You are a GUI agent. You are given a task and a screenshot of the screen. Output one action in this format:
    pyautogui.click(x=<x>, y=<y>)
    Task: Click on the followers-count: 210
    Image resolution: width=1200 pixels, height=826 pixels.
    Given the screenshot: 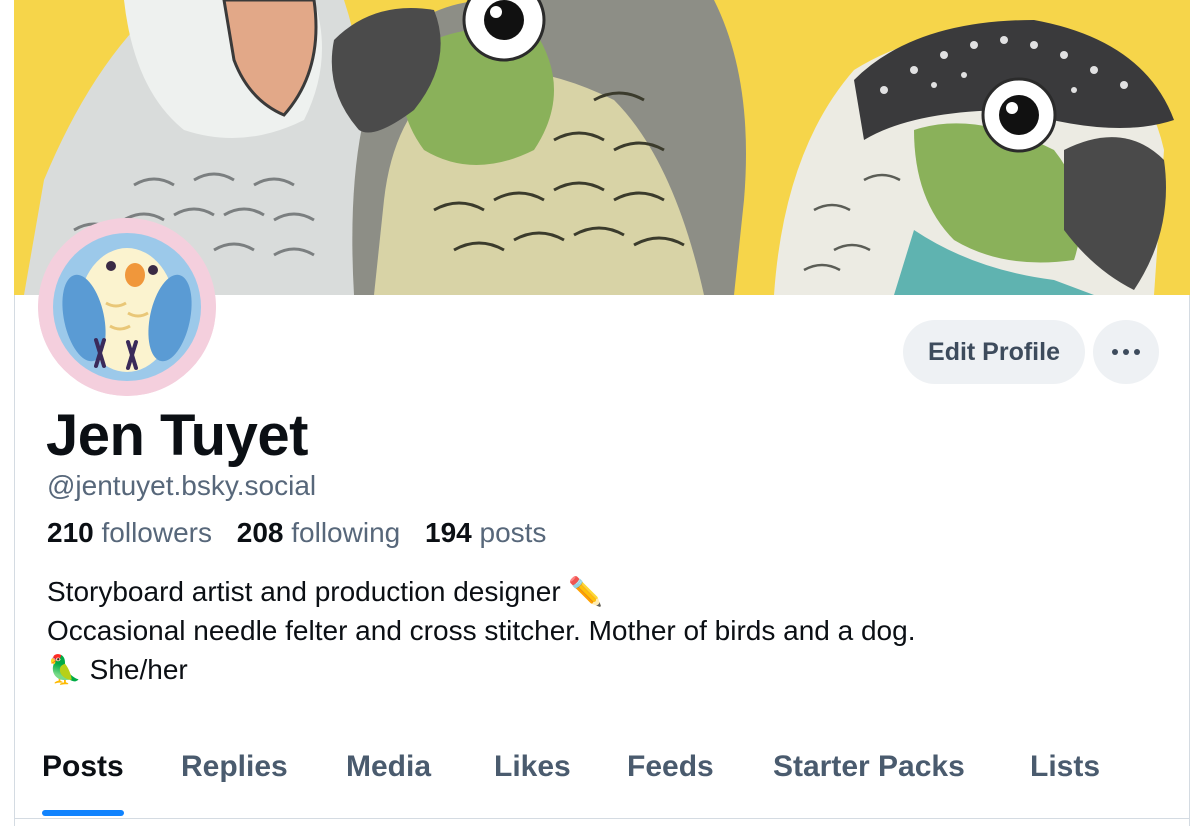 What is the action you would take?
    pyautogui.click(x=70, y=532)
    